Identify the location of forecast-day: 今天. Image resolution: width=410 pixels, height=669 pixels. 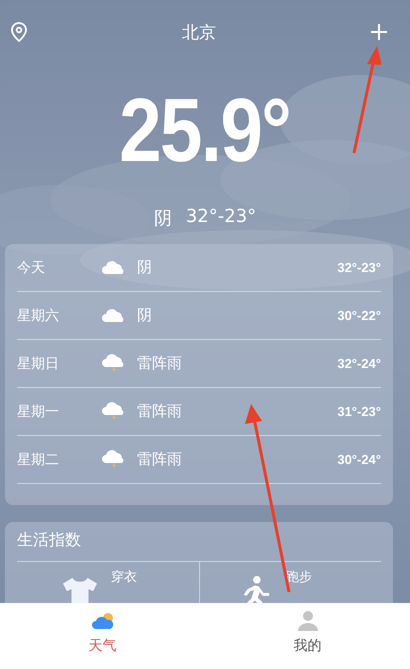
(59, 267).